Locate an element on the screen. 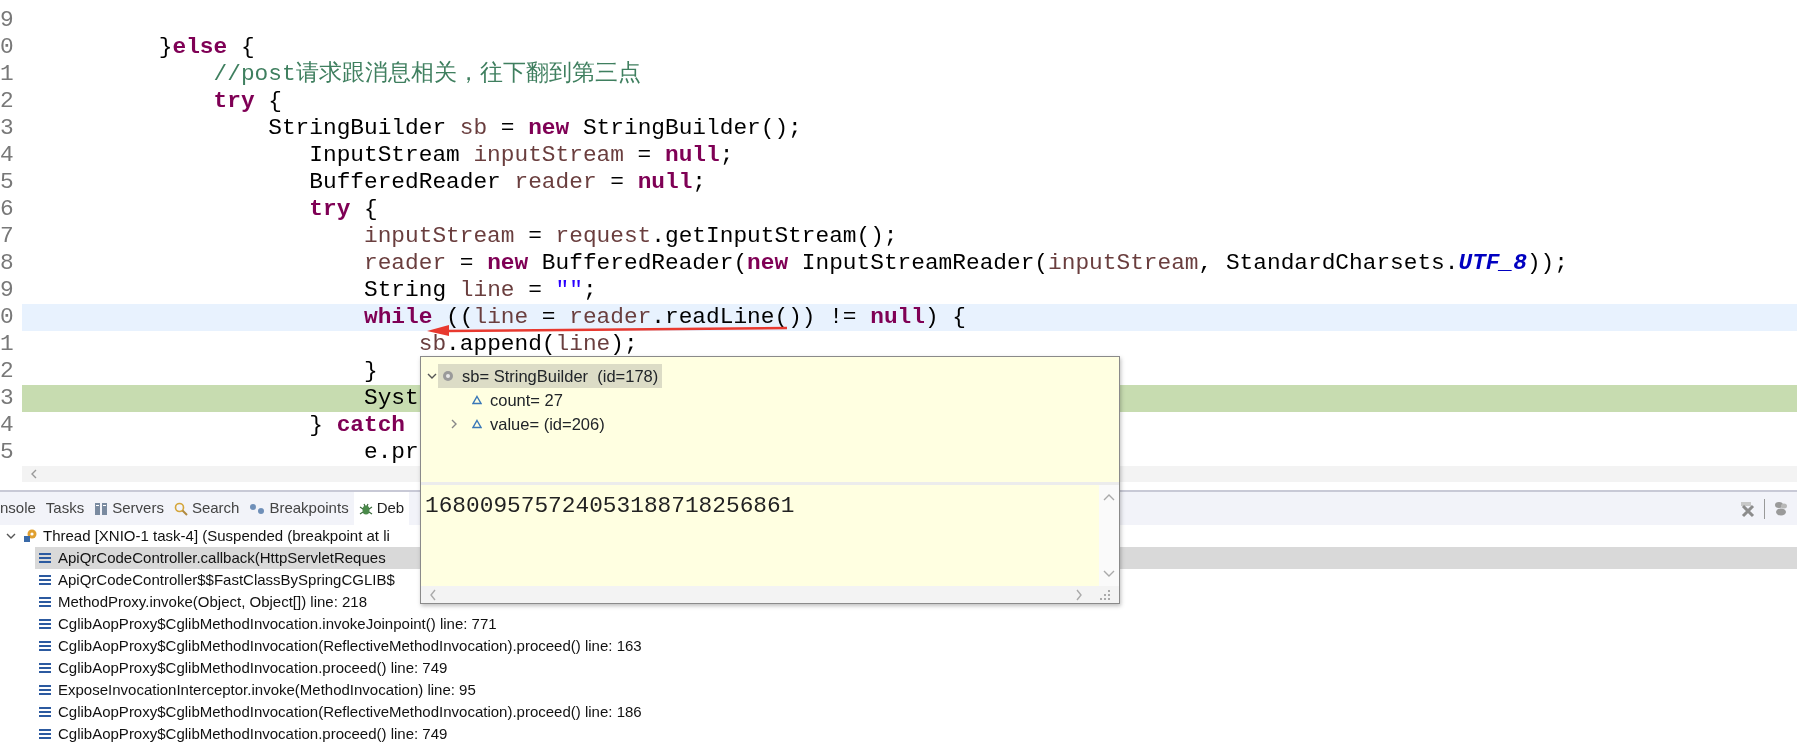 This screenshot has width=1797, height=745. code-line: } is located at coordinates (371, 371).